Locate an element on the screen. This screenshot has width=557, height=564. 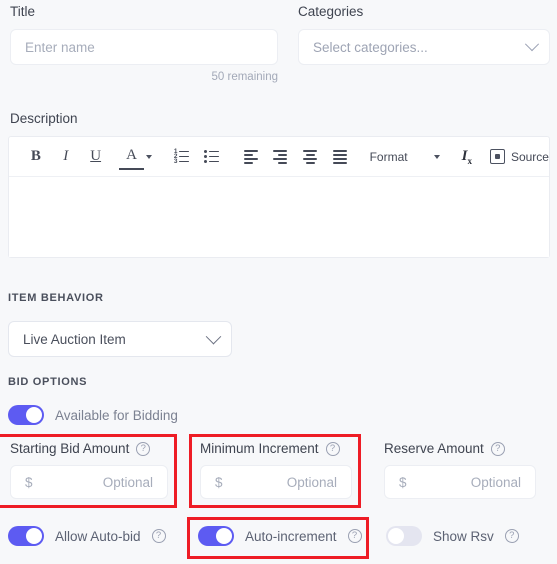
minimum-increment-placeholder: Optional is located at coordinates (311, 482).